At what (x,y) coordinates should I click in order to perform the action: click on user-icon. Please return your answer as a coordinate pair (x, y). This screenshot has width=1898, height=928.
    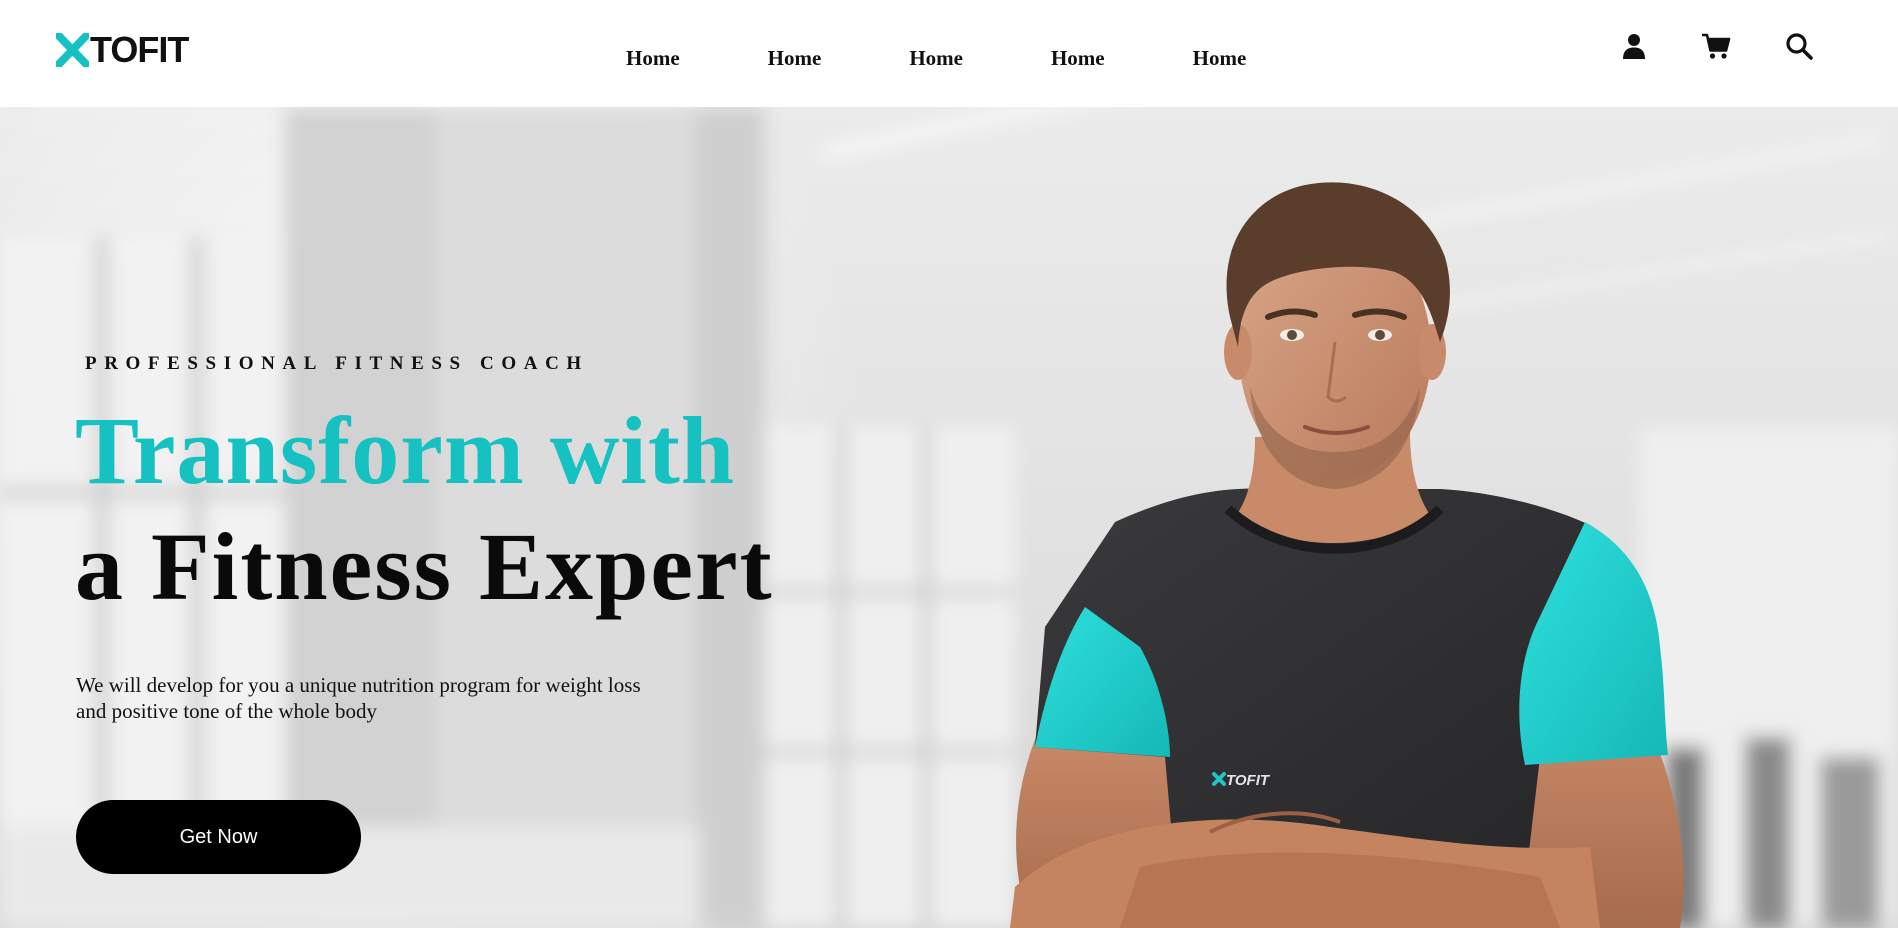
    Looking at the image, I should click on (1634, 46).